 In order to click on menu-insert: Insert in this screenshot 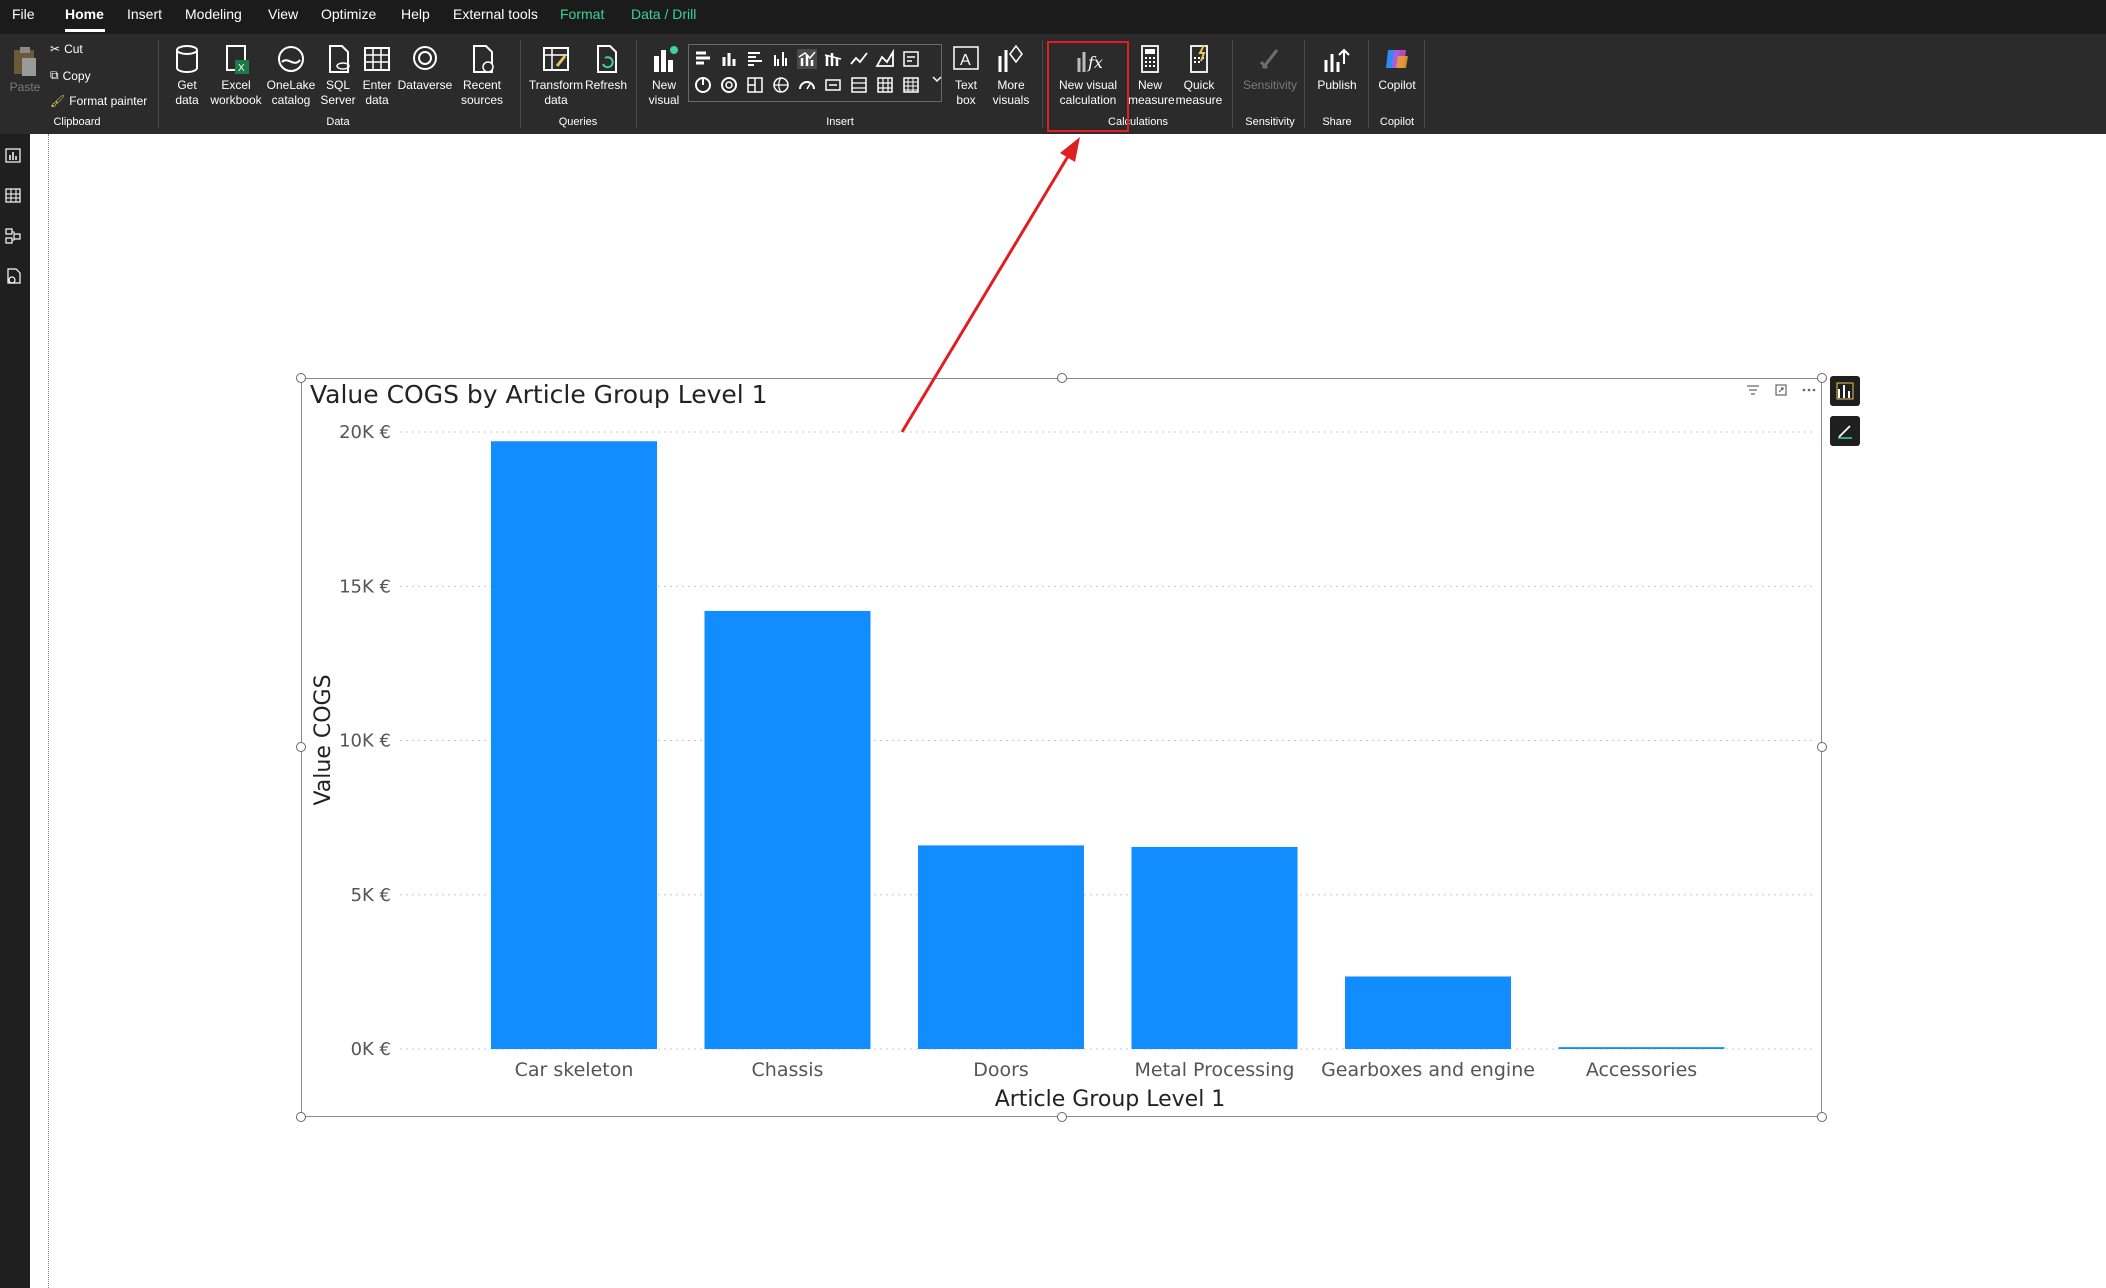, I will do `click(144, 14)`.